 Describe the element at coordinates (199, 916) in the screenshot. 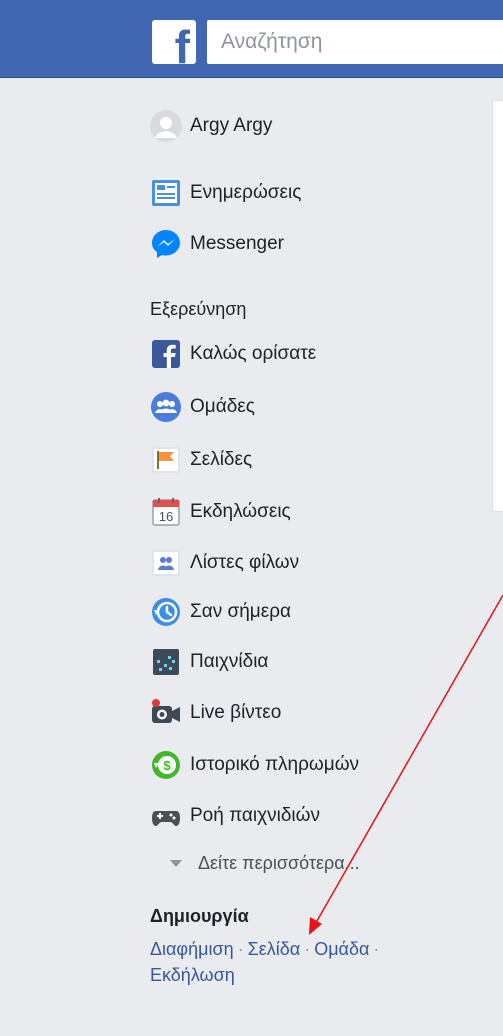

I see `create-section-title: Δημιουργία` at that location.